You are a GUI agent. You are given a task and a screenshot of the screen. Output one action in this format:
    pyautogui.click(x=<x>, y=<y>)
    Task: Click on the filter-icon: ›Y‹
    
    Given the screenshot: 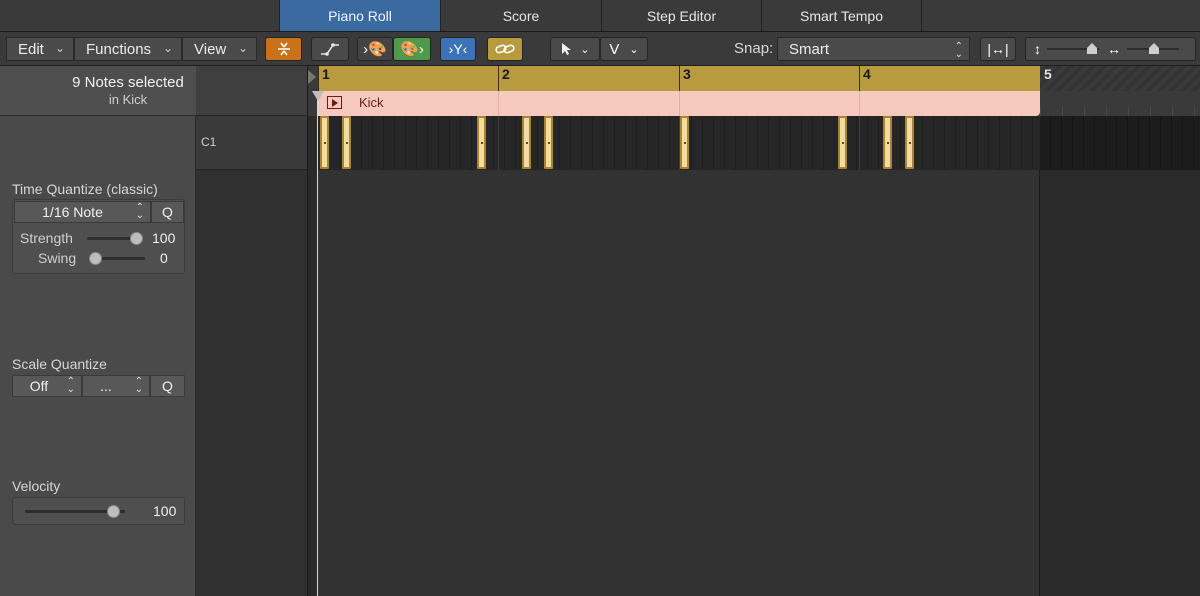 What is the action you would take?
    pyautogui.click(x=458, y=49)
    